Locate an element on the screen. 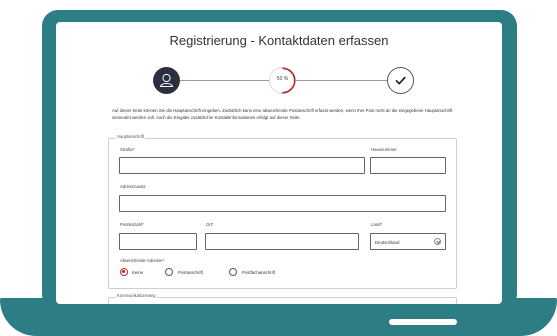 The width and height of the screenshot is (557, 336). step-3-pending is located at coordinates (400, 80).